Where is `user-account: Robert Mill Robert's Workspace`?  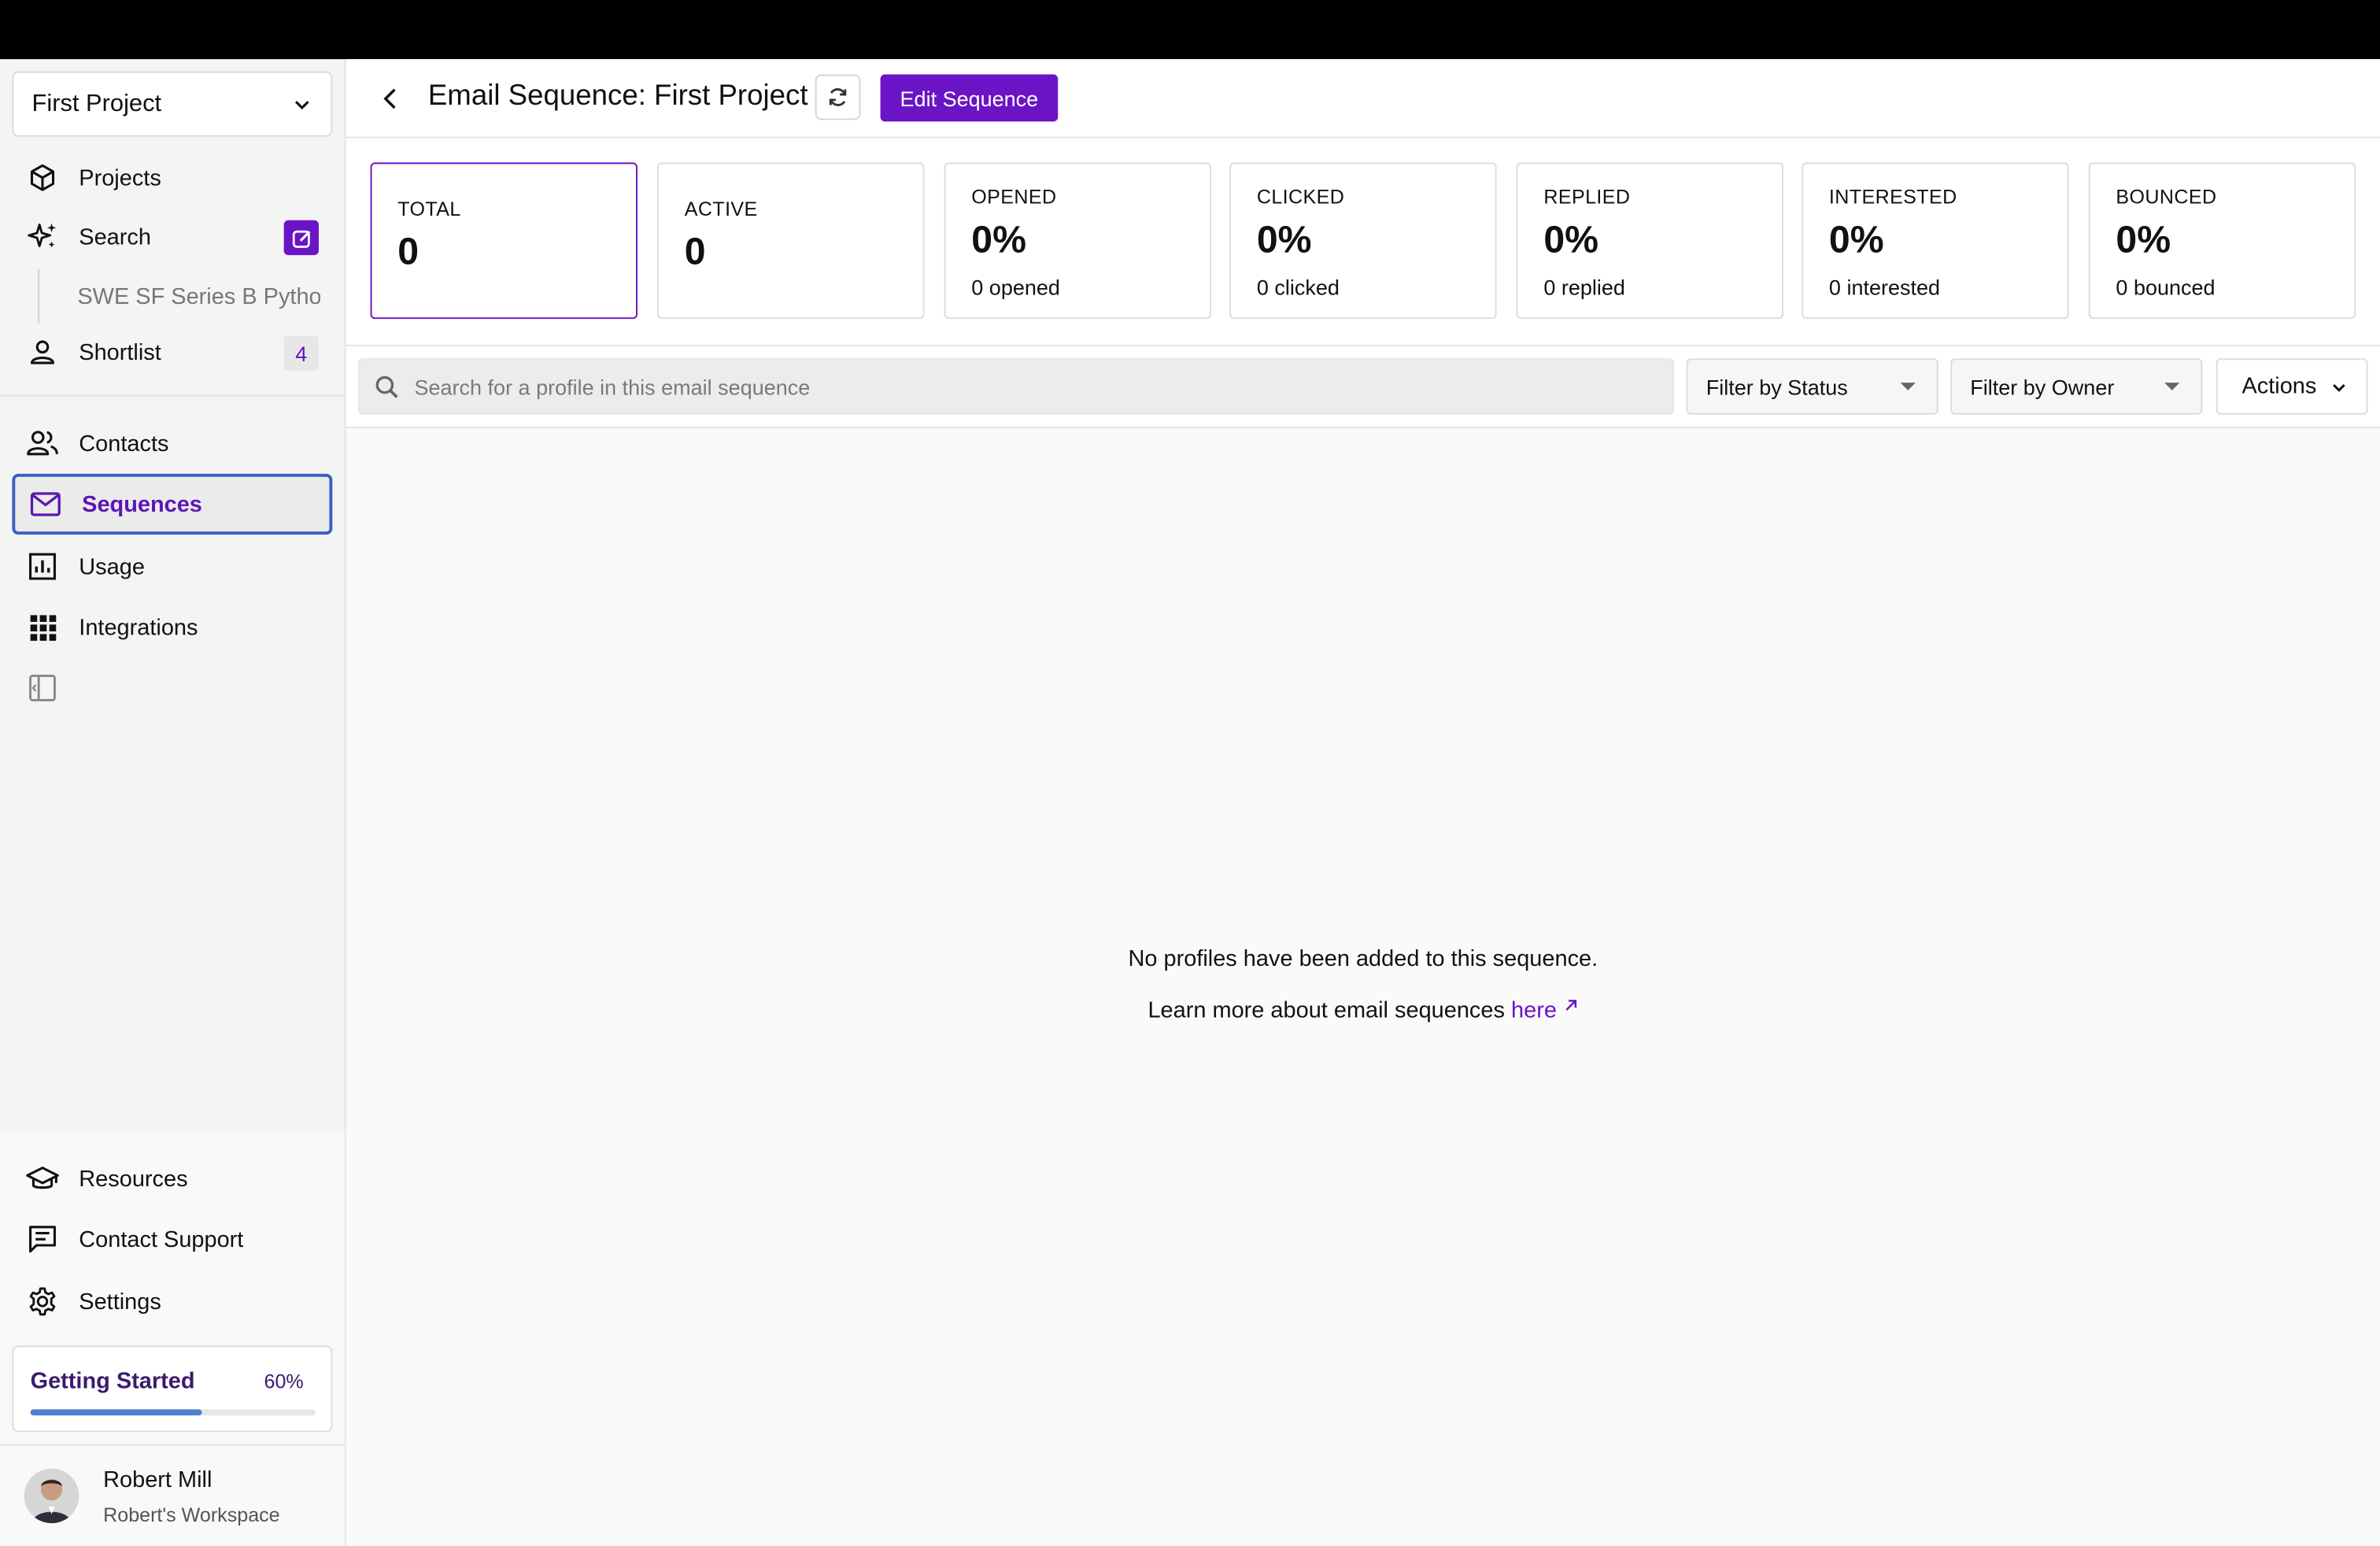 user-account: Robert Mill Robert's Workspace is located at coordinates (172, 1496).